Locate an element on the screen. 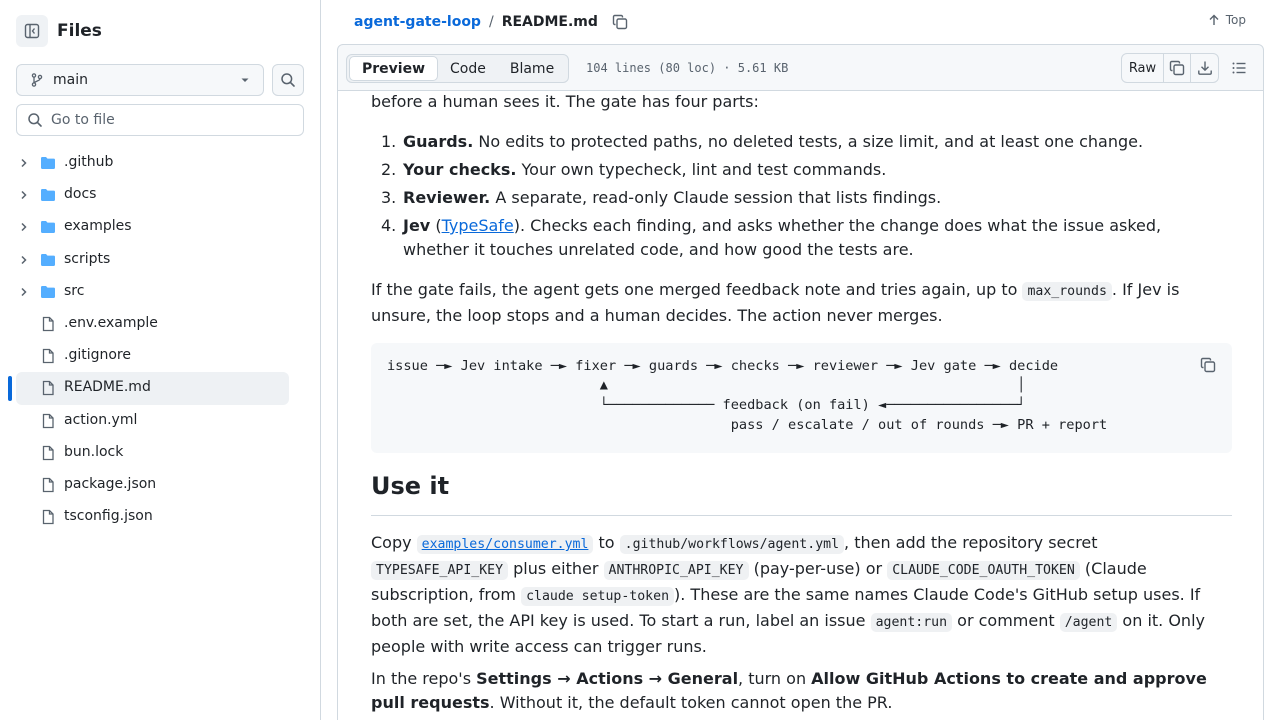  file-actions: Raw is located at coordinates (1188, 68).